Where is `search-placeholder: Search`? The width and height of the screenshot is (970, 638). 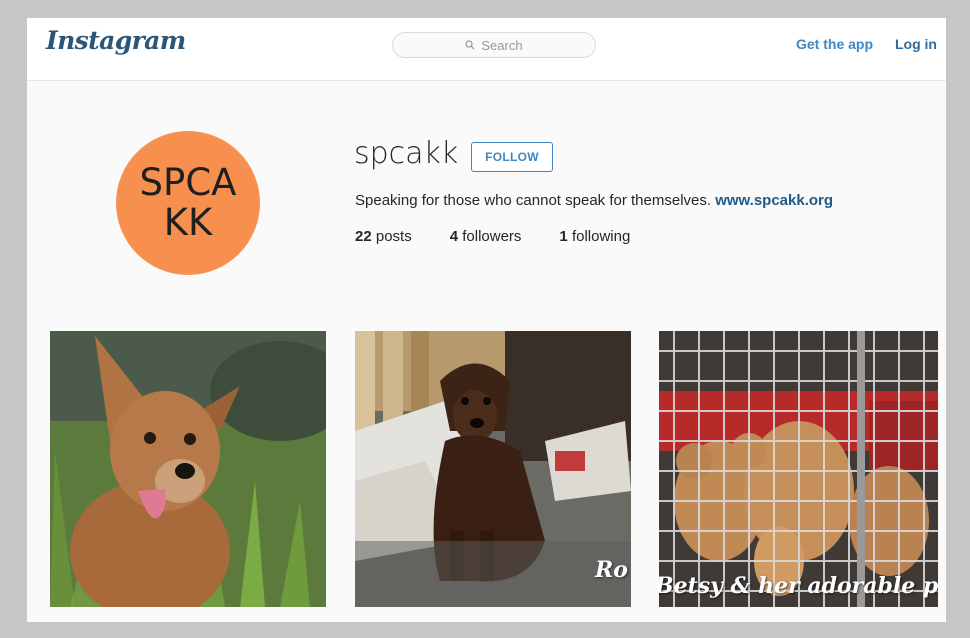 search-placeholder: Search is located at coordinates (502, 45).